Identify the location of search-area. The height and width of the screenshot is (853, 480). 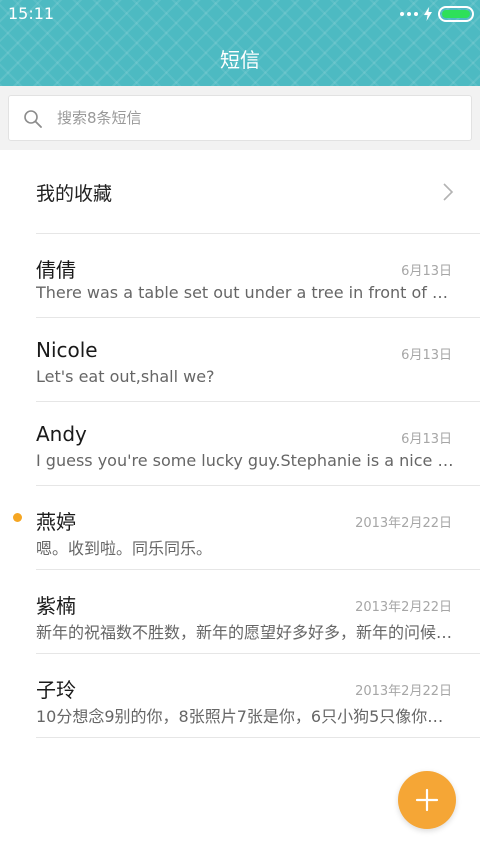
(240, 118).